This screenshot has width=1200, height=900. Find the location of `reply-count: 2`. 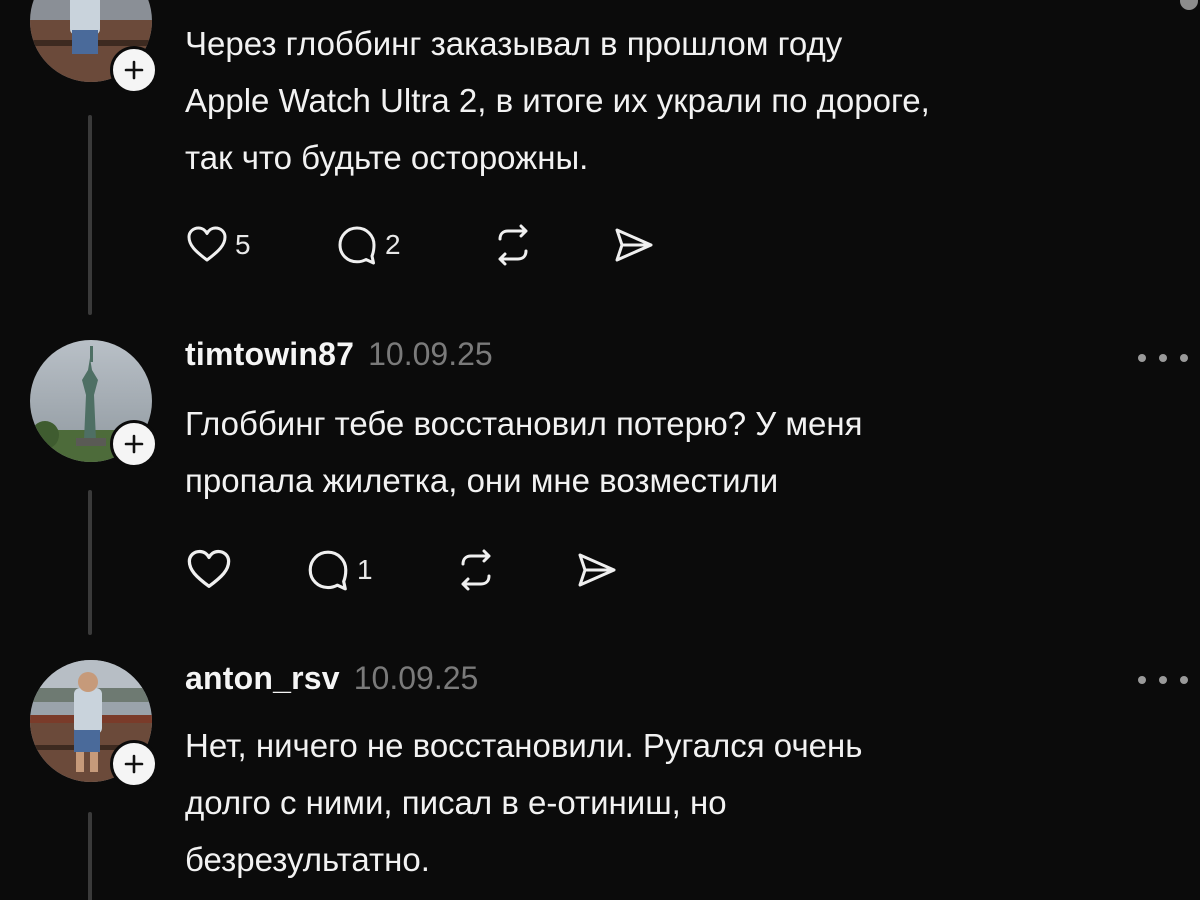

reply-count: 2 is located at coordinates (393, 244).